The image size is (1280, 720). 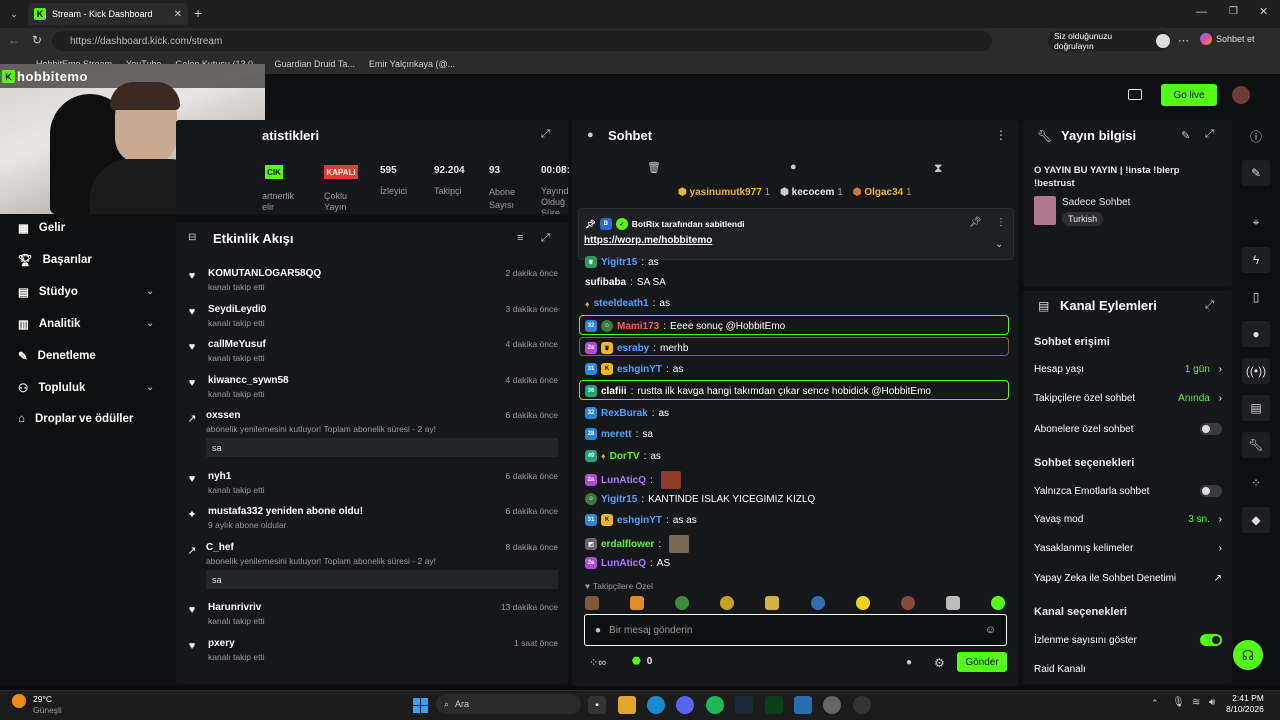 What do you see at coordinates (952, 603) in the screenshot?
I see `emote-9-icon` at bounding box center [952, 603].